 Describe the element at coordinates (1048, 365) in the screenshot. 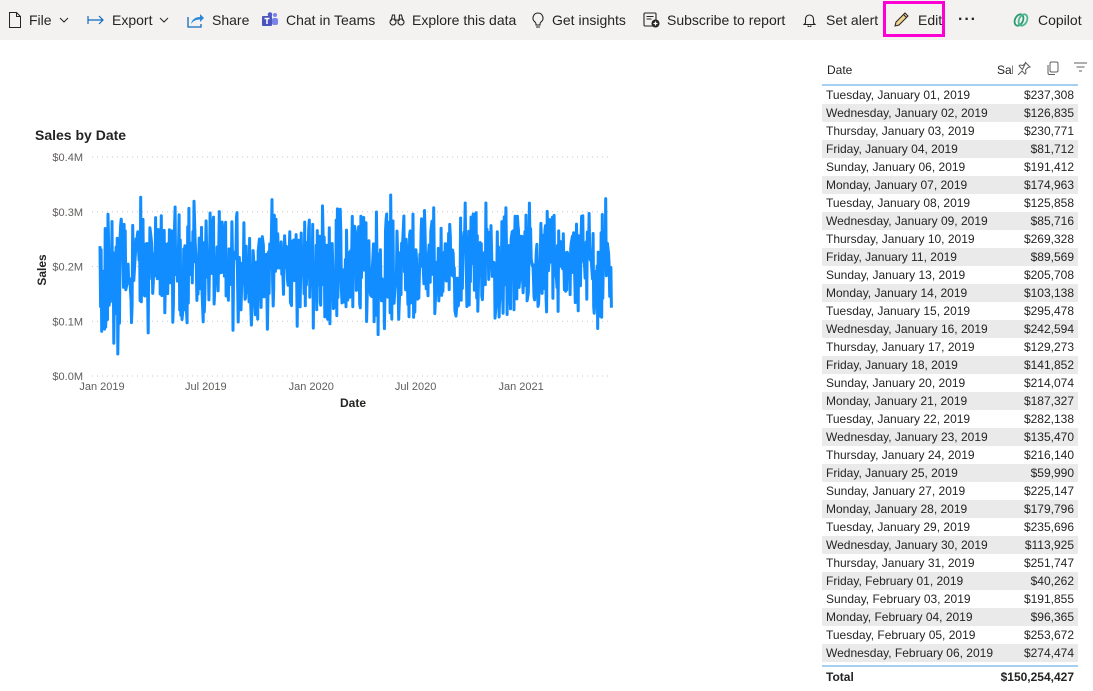

I see `cell-sales: $141,852` at that location.